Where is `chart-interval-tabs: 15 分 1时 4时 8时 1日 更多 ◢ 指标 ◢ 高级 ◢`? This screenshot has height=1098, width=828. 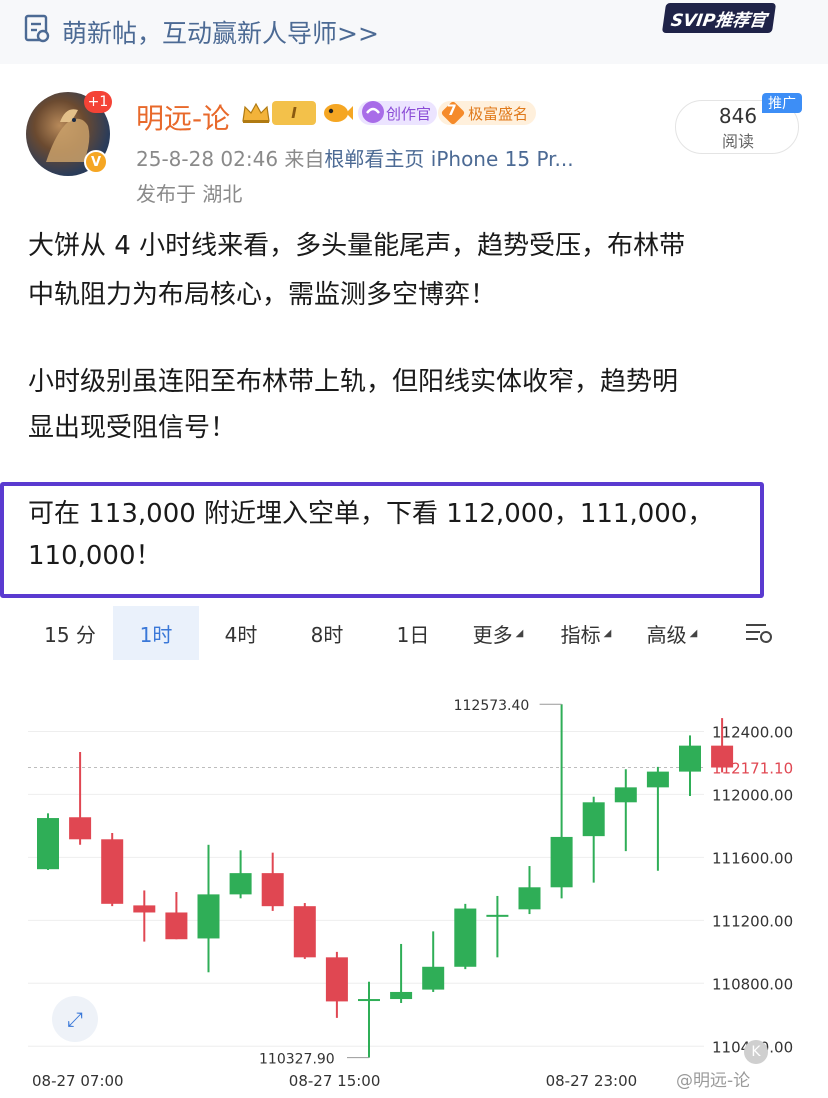
chart-interval-tabs: 15 分 1时 4时 8时 1日 更多 ◢ 指标 ◢ 高级 ◢ is located at coordinates (414, 633).